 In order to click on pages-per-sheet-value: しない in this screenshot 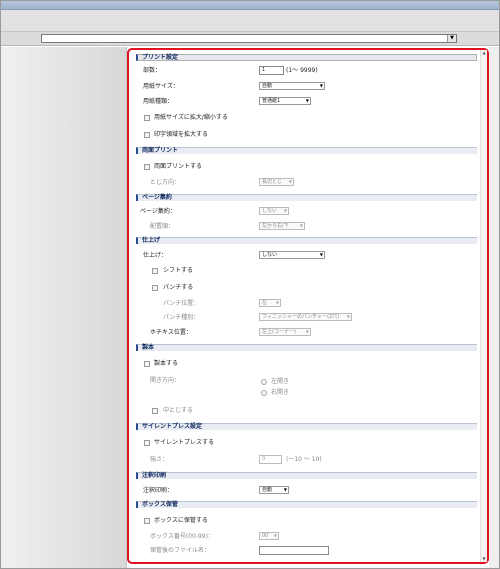, I will do `click(270, 211)`.